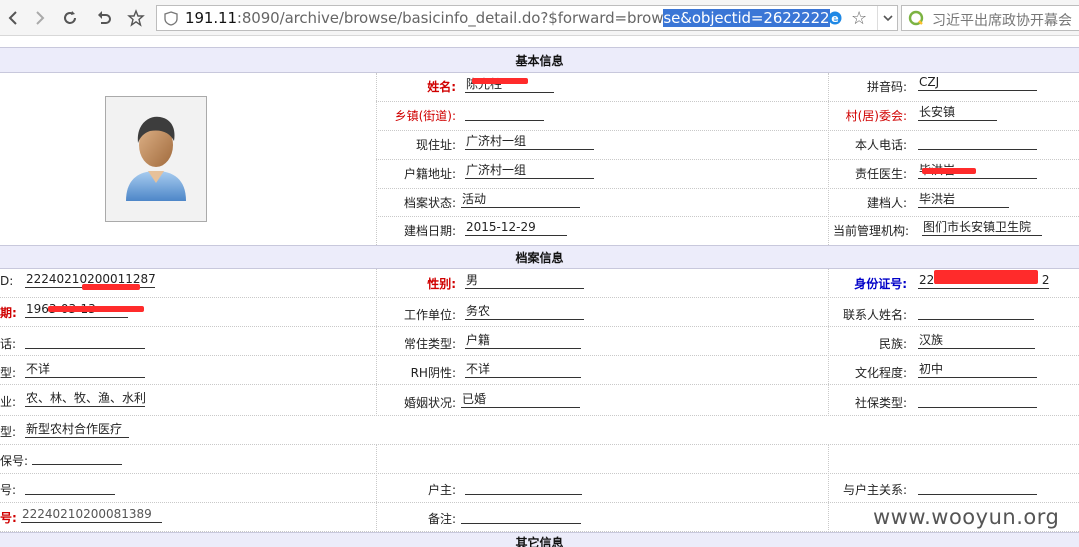 The image size is (1079, 547). What do you see at coordinates (916, 18) in the screenshot?
I see `search-engine-icon` at bounding box center [916, 18].